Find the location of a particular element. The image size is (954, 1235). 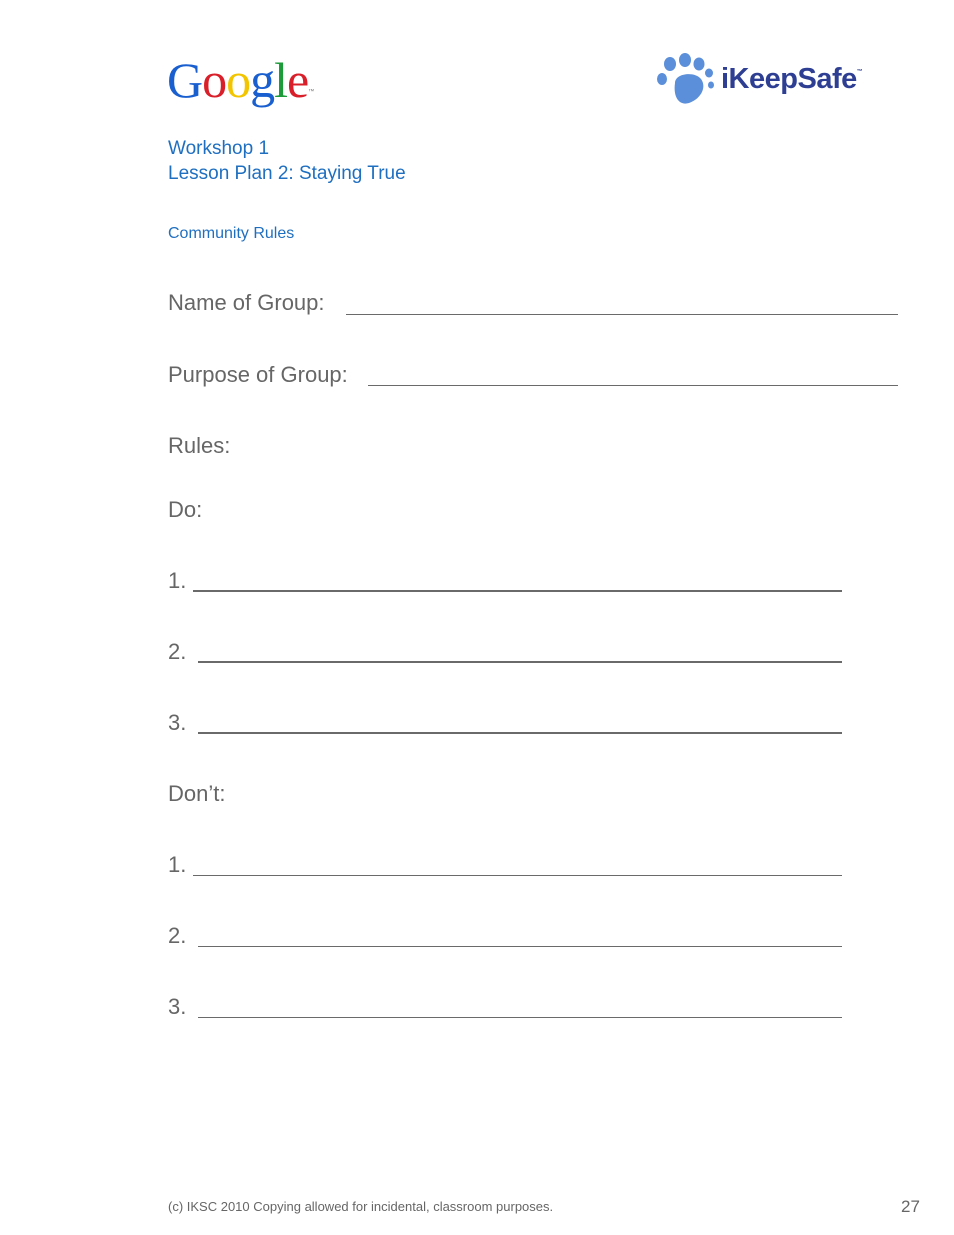

section-title: Community Rules is located at coordinates (231, 233).